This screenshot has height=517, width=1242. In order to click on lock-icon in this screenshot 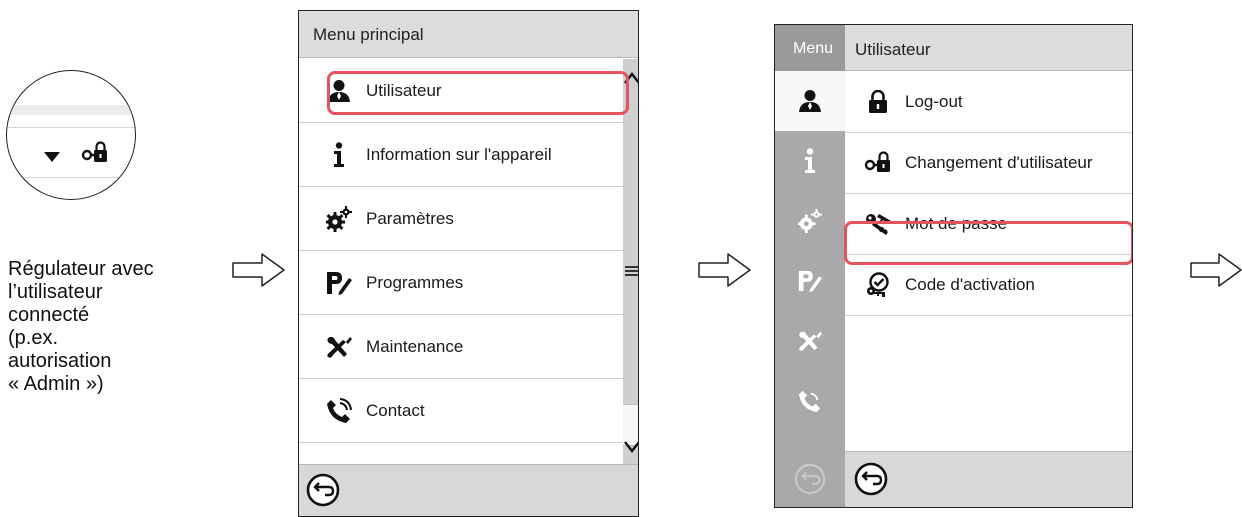, I will do `click(878, 102)`.